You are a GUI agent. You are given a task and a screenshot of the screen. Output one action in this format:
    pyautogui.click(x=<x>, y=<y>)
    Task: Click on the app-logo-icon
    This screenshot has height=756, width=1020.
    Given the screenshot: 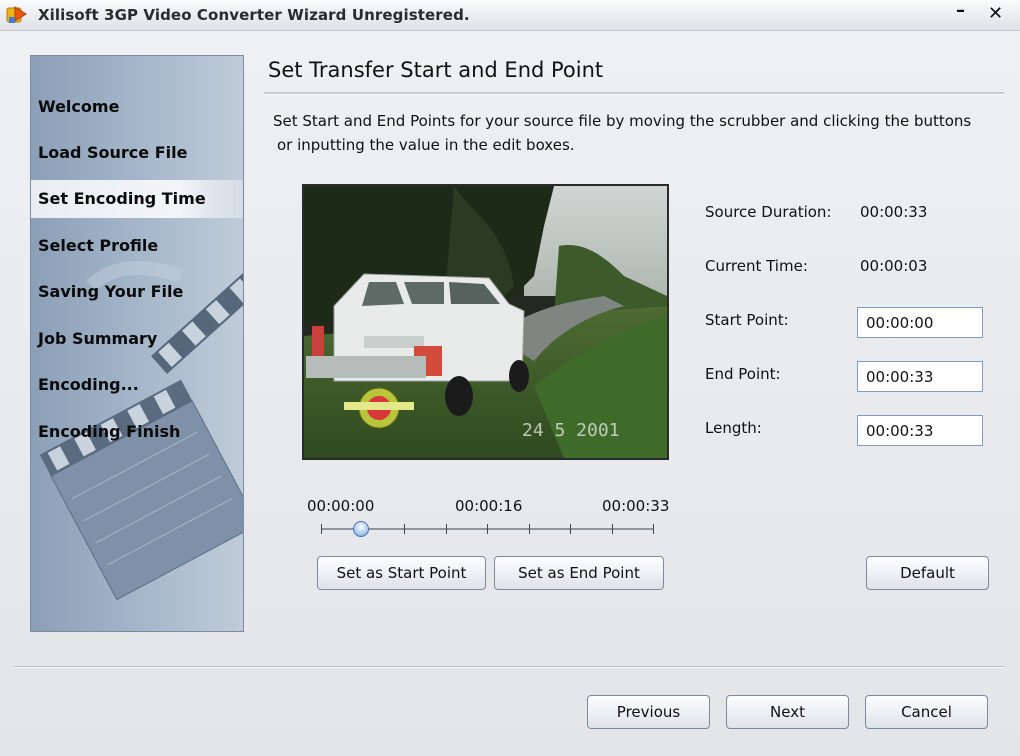 What is the action you would take?
    pyautogui.click(x=16, y=14)
    